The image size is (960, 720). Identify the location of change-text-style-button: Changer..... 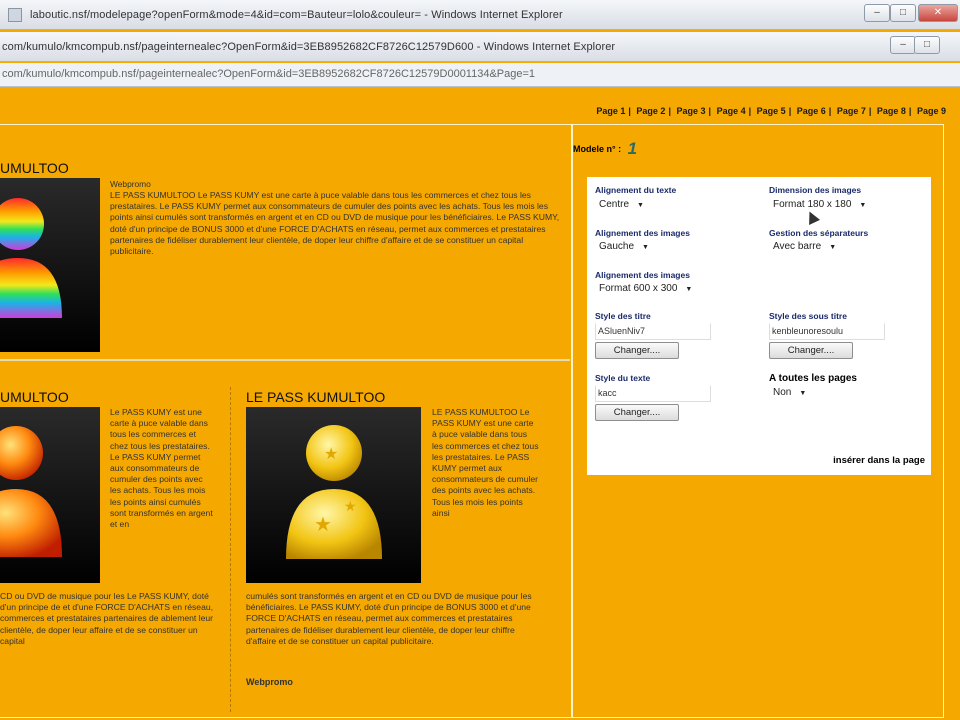
(637, 412).